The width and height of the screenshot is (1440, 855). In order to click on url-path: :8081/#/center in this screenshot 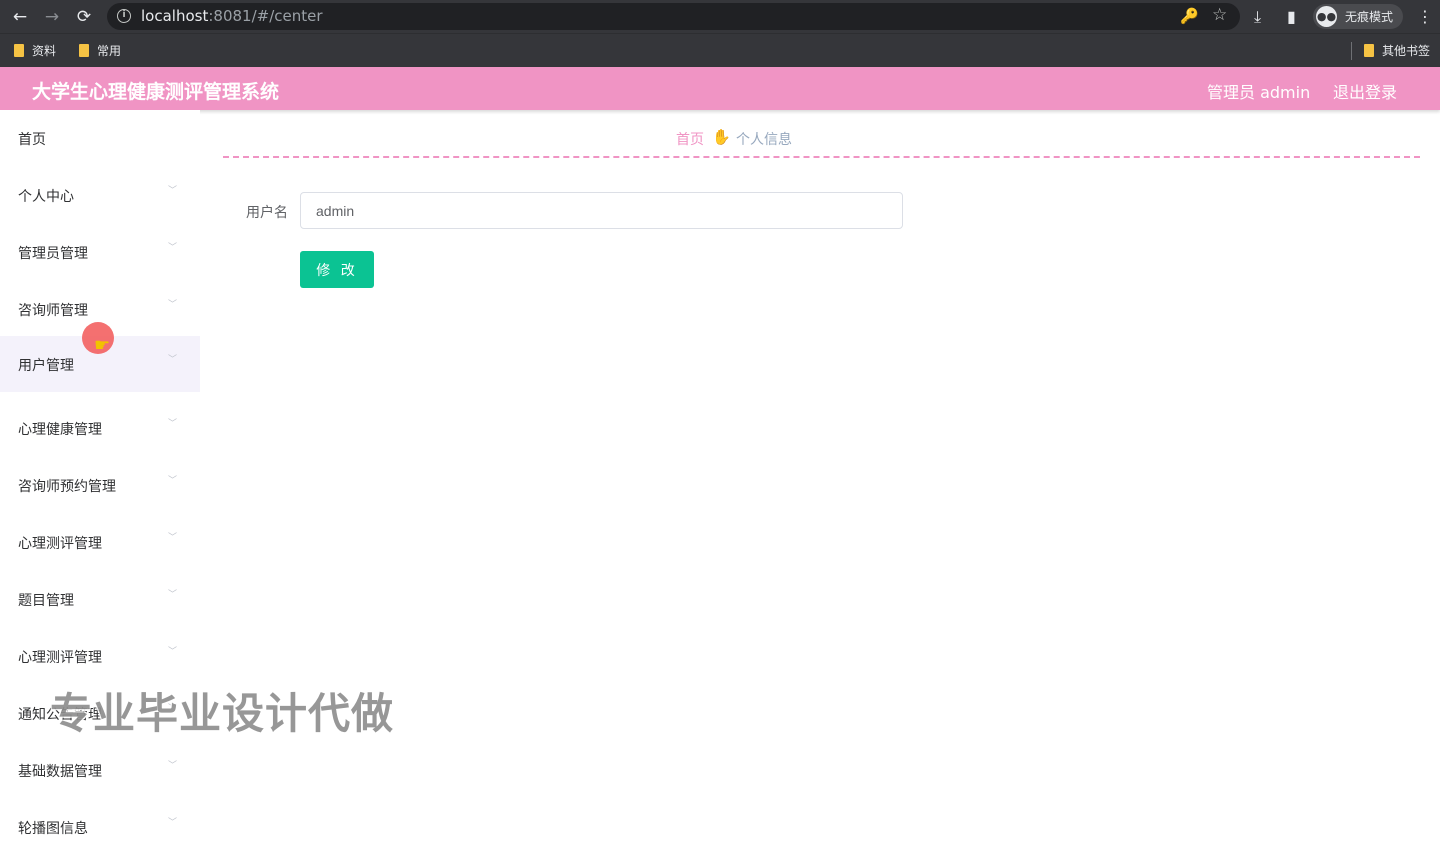, I will do `click(265, 16)`.